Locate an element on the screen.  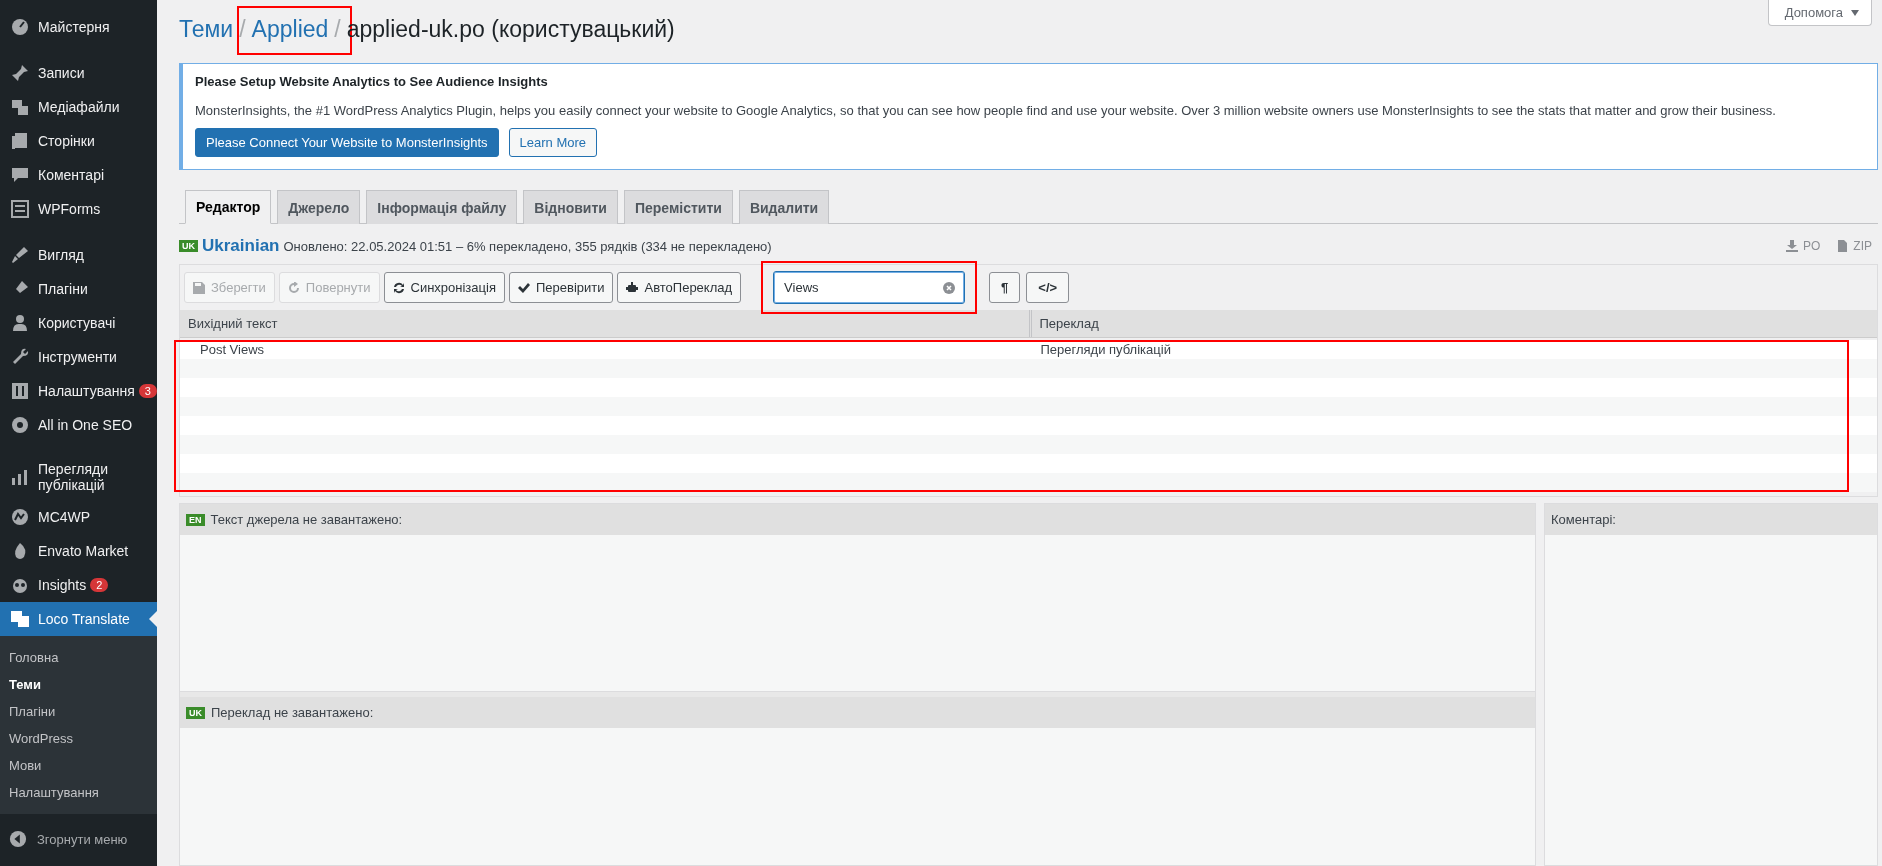
learn-more-button: Learn More is located at coordinates (553, 142).